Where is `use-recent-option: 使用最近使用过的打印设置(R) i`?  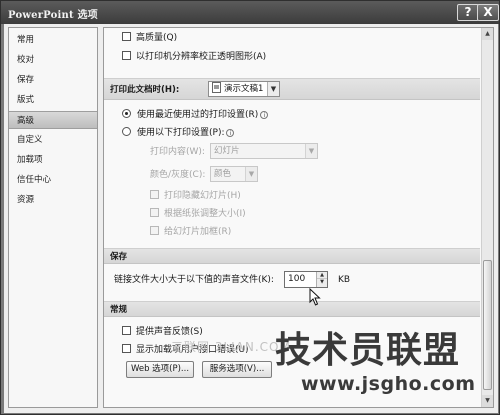
use-recent-option: 使用最近使用过的打印设置(R) i is located at coordinates (195, 115).